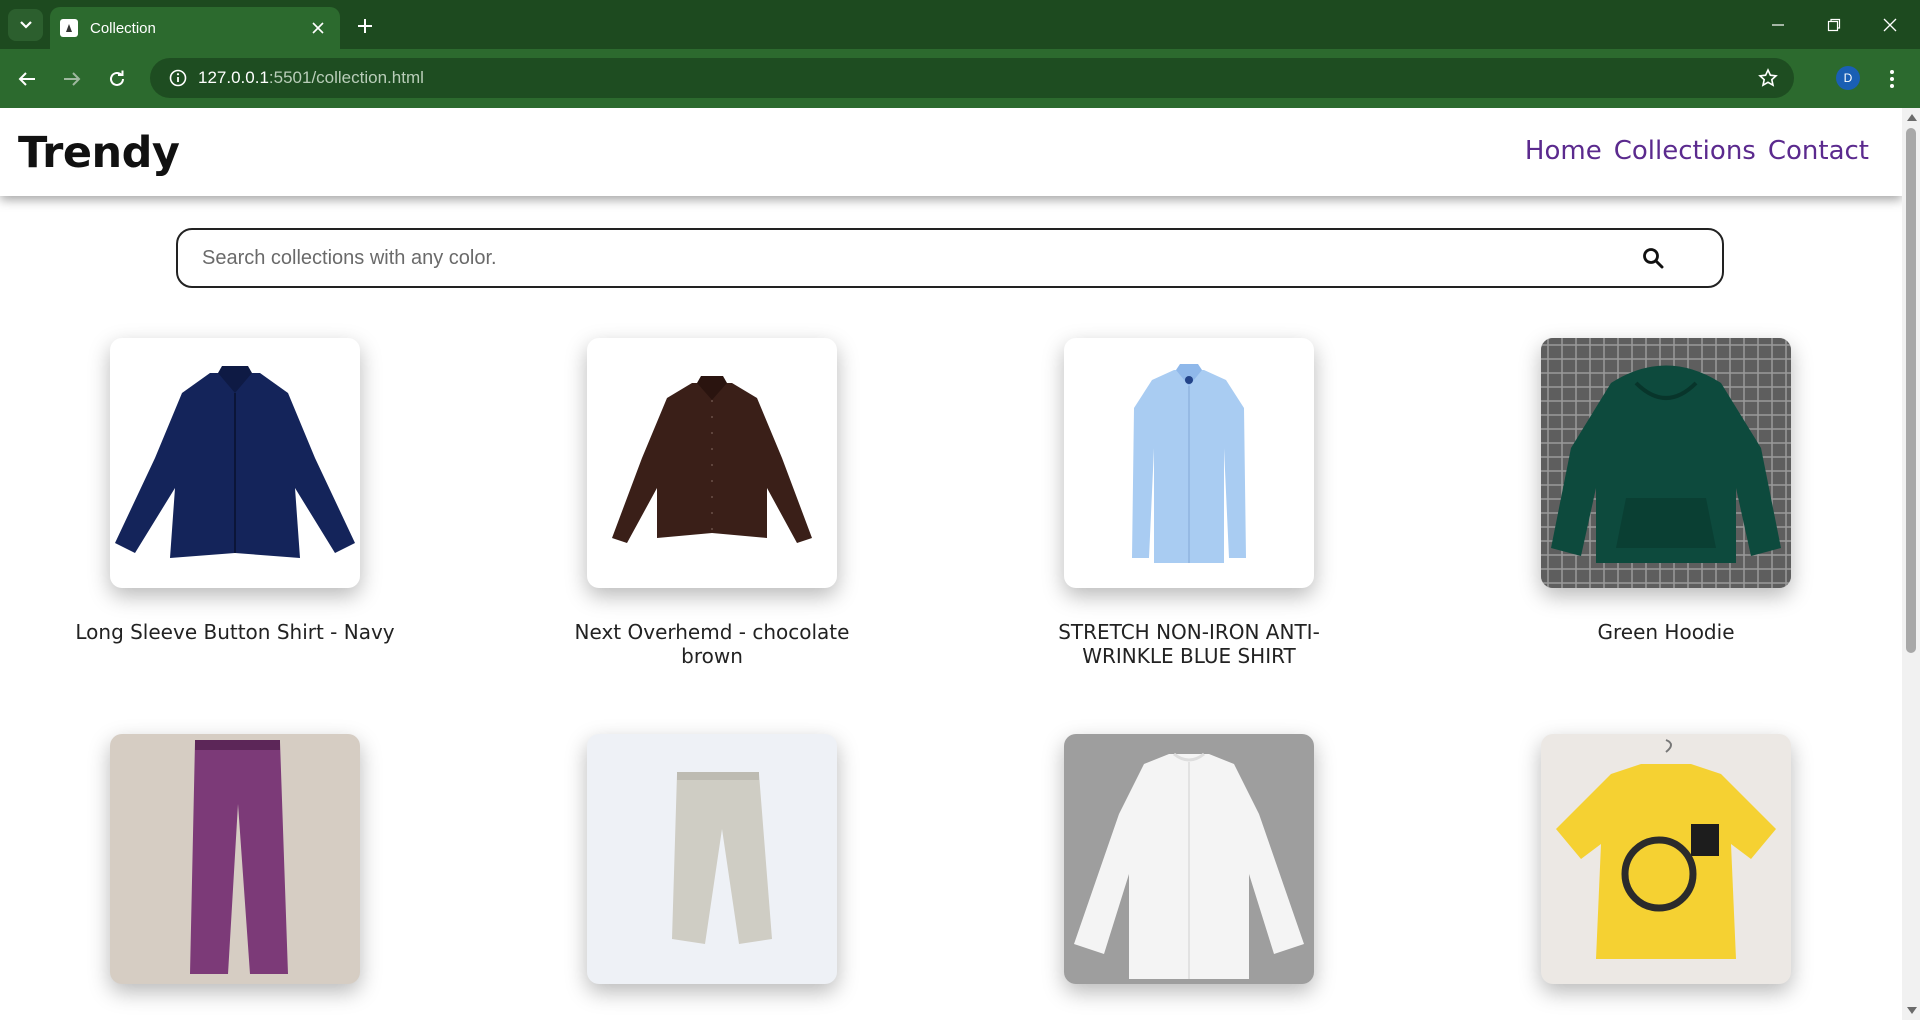 The width and height of the screenshot is (1920, 1020). I want to click on url-host: 127.0.0.1, so click(233, 77).